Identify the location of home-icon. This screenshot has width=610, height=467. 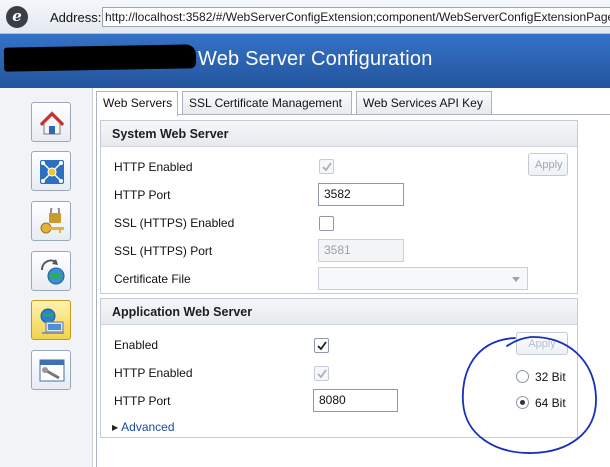
(52, 123).